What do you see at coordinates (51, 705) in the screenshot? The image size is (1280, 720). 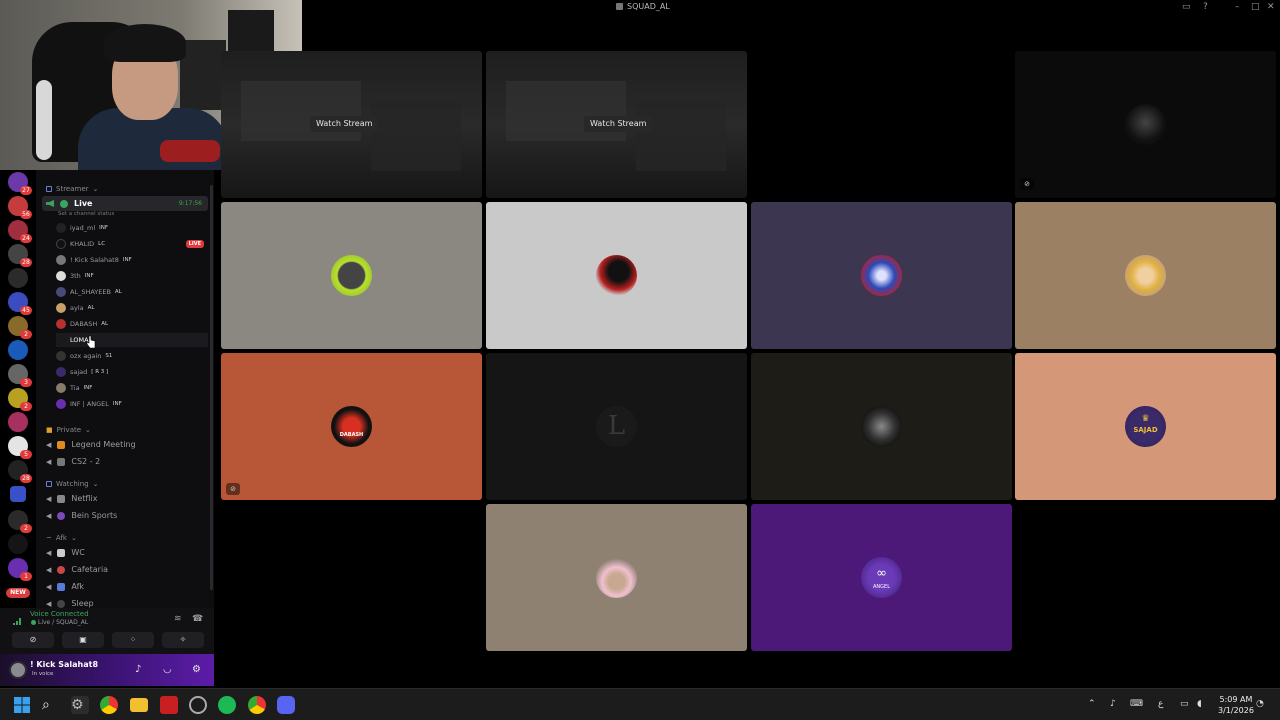 I see `search-icon: ⌕` at bounding box center [51, 705].